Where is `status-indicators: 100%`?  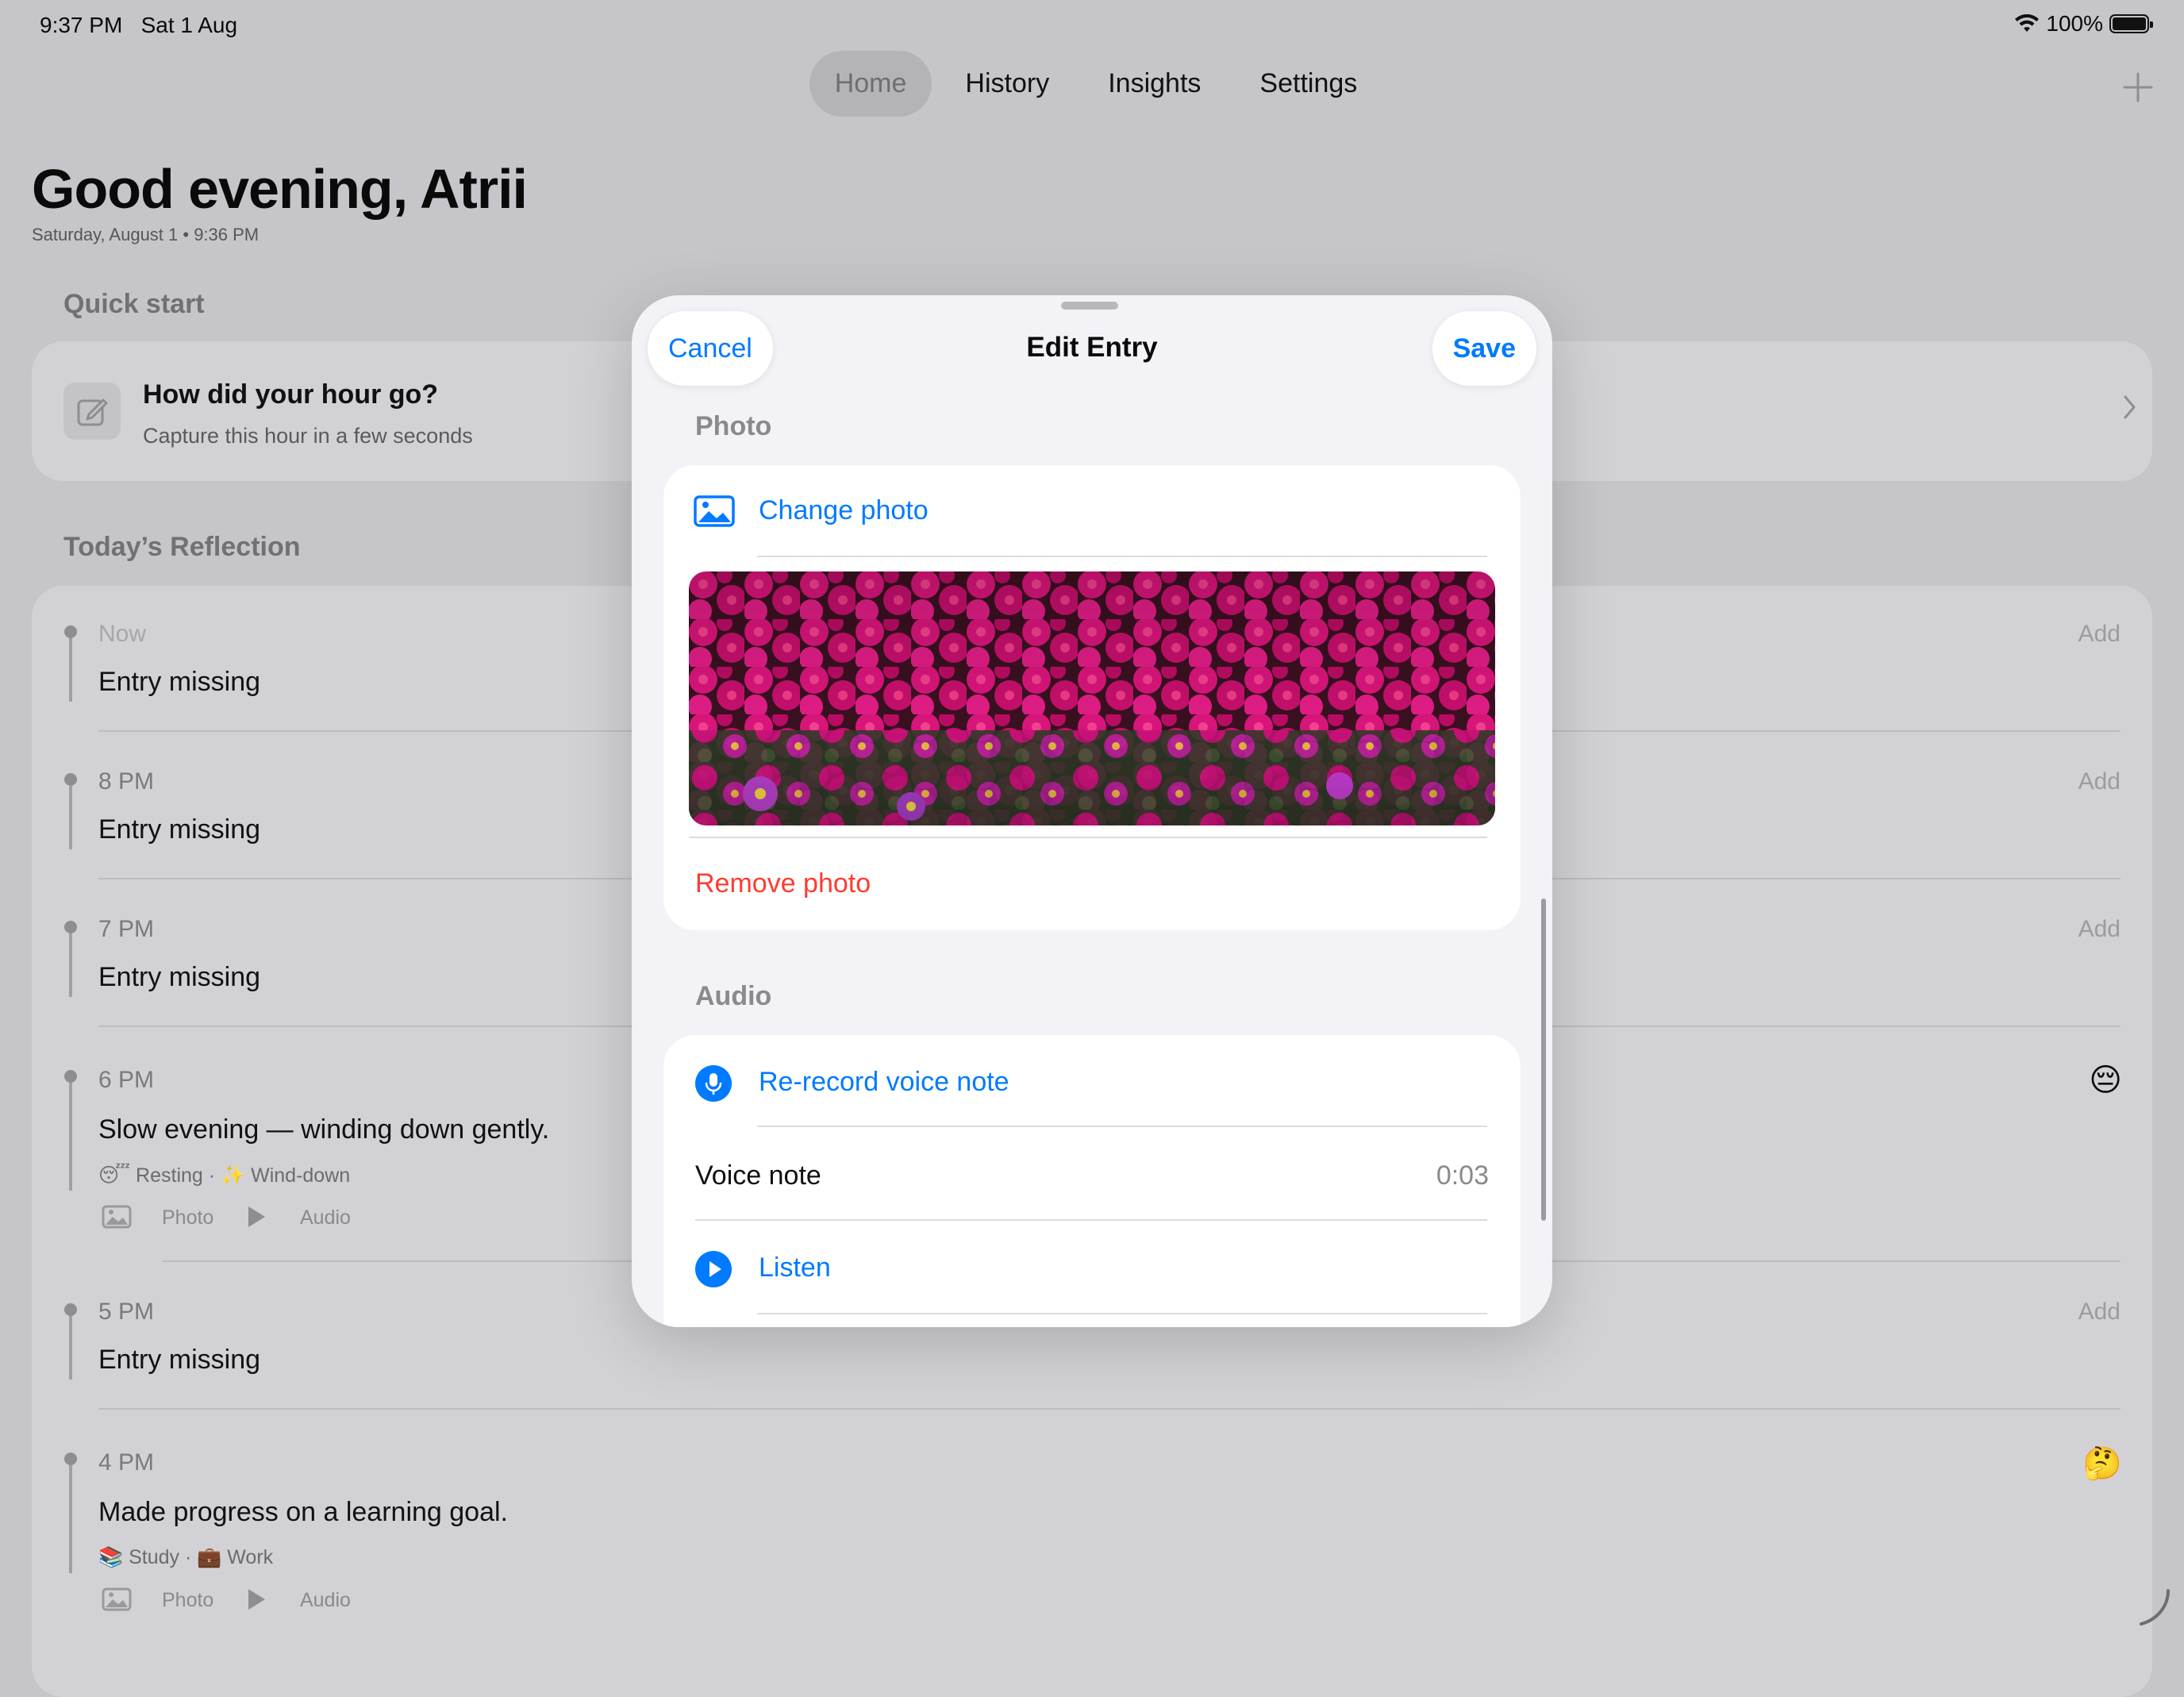 status-indicators: 100% is located at coordinates (2083, 24).